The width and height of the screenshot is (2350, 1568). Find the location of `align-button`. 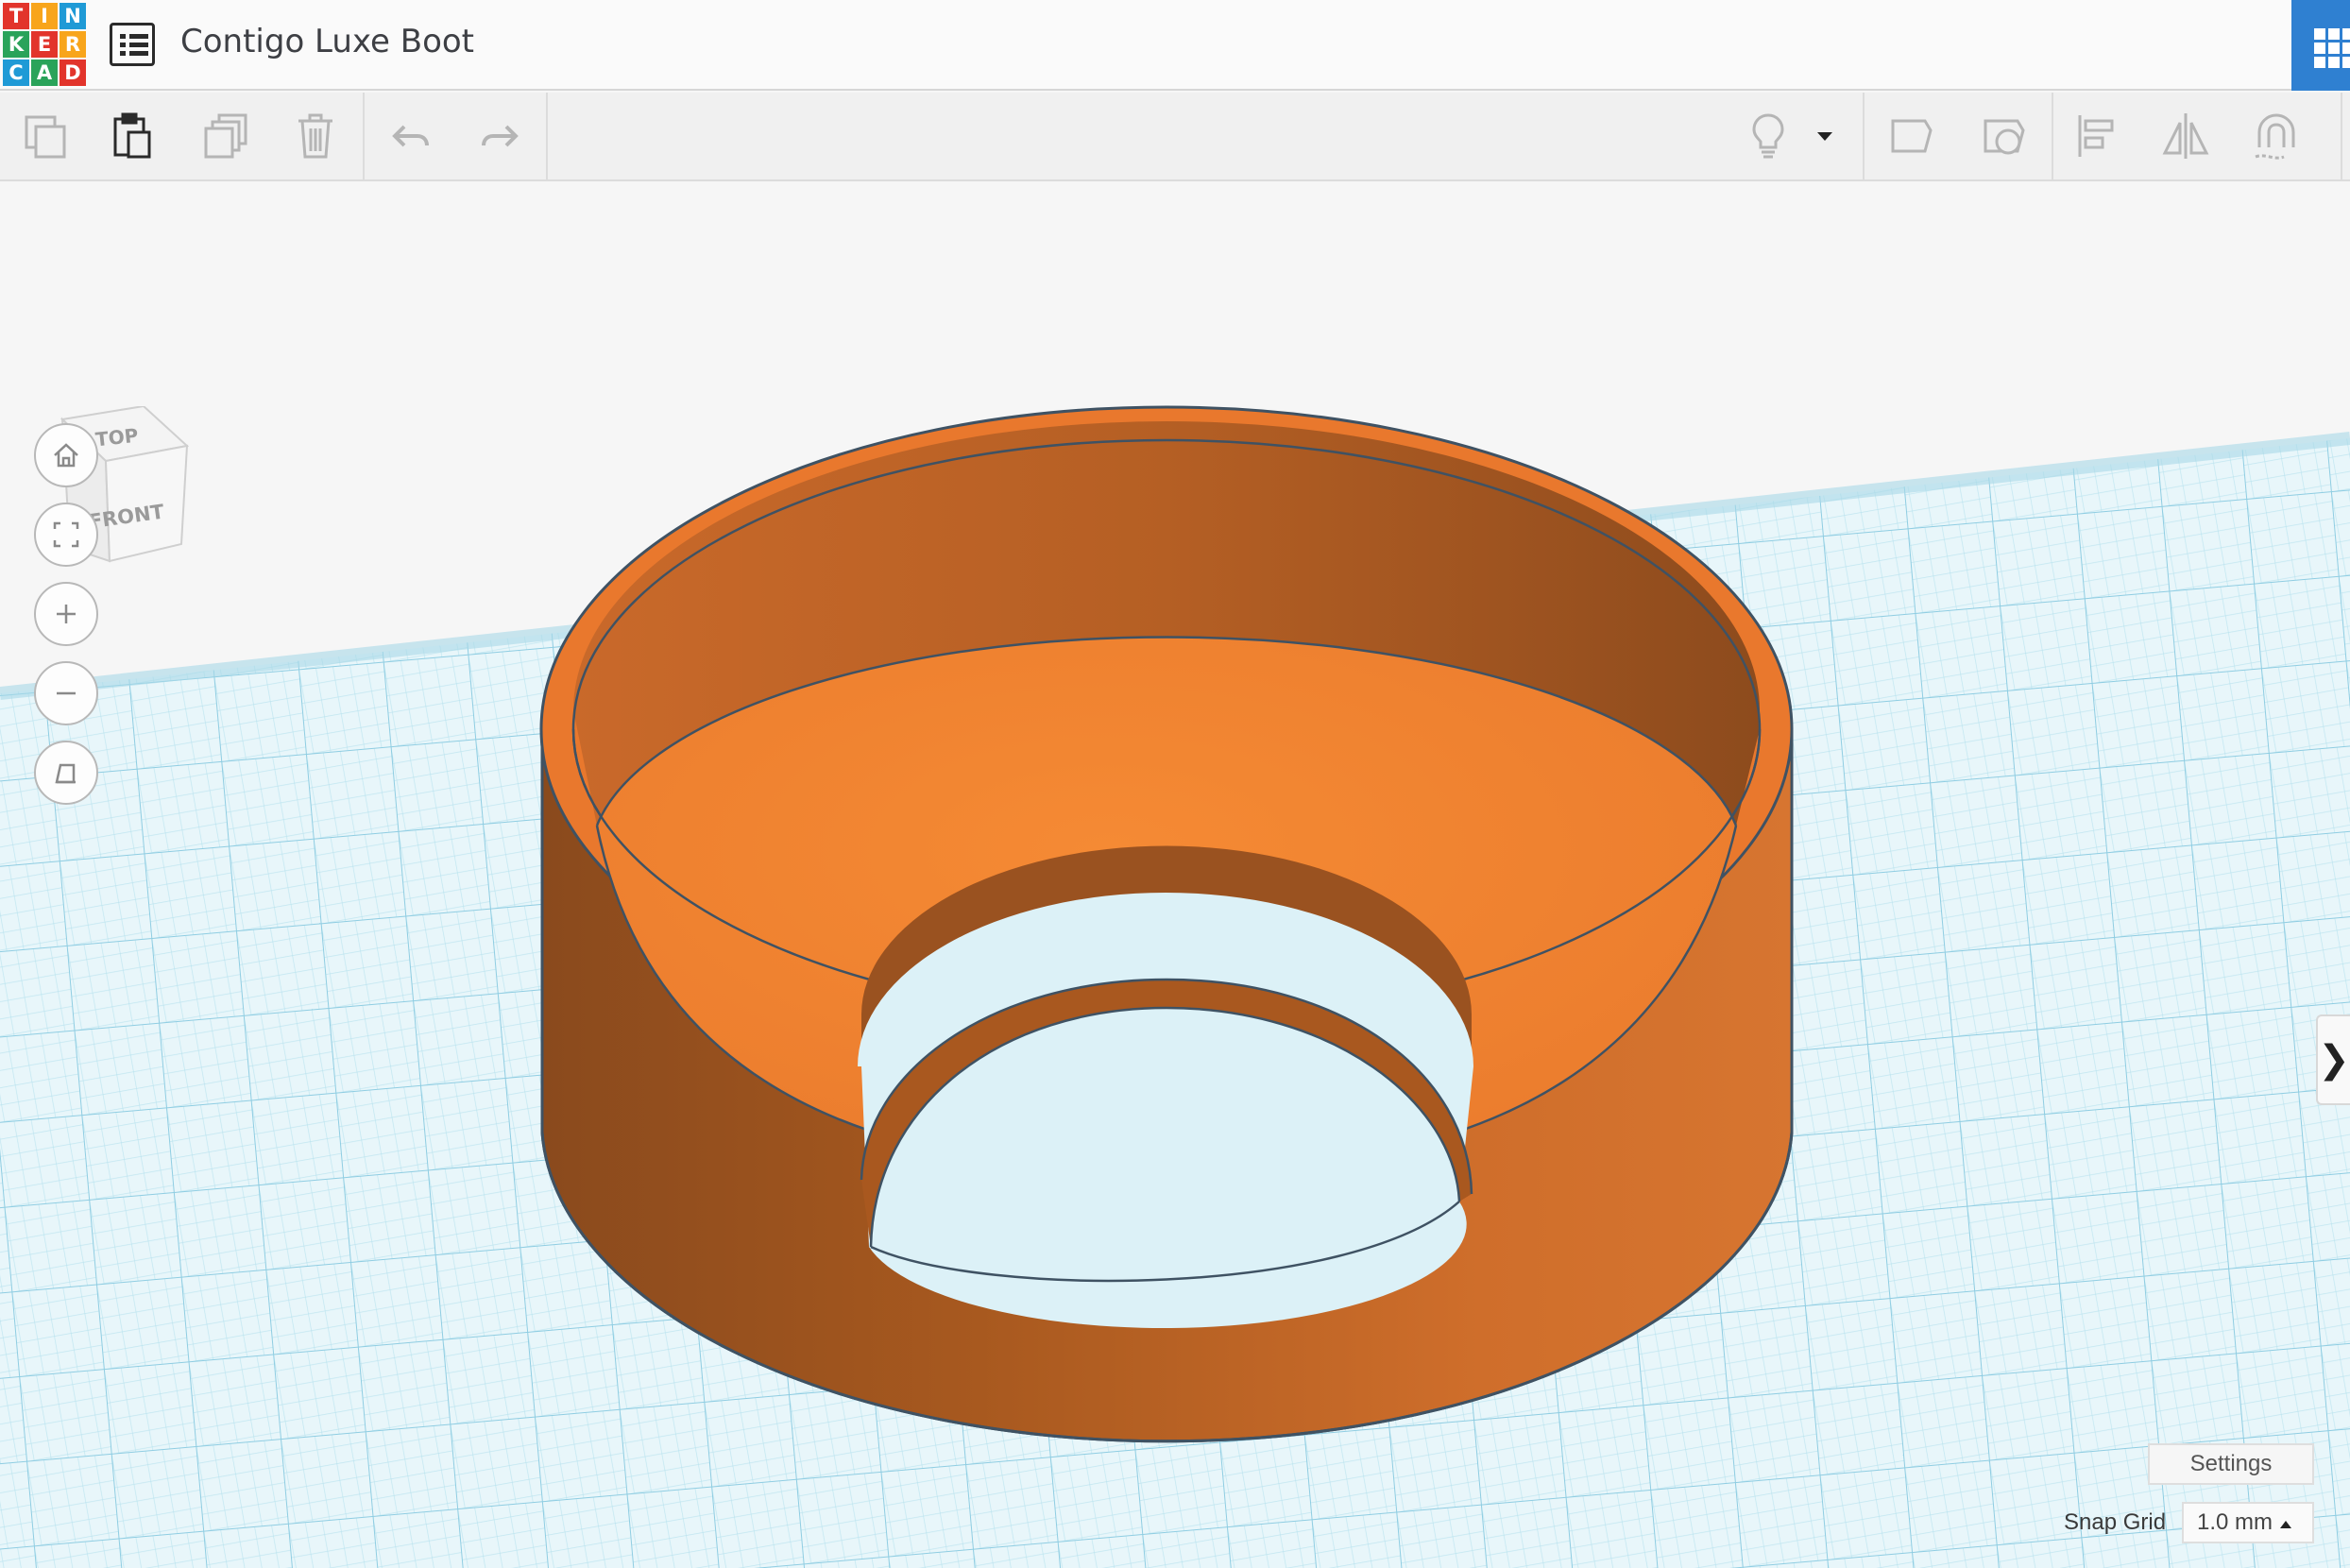

align-button is located at coordinates (2097, 136).